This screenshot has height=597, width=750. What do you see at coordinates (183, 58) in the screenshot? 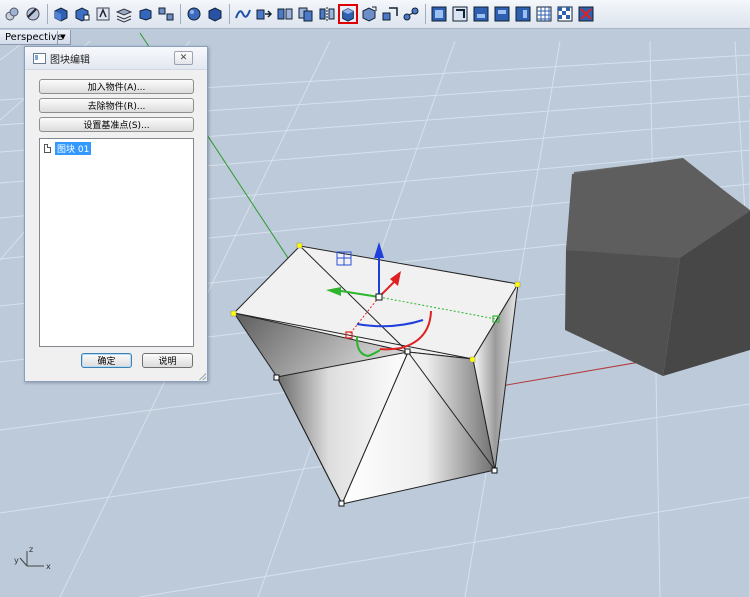
I see `close-button: ✕` at bounding box center [183, 58].